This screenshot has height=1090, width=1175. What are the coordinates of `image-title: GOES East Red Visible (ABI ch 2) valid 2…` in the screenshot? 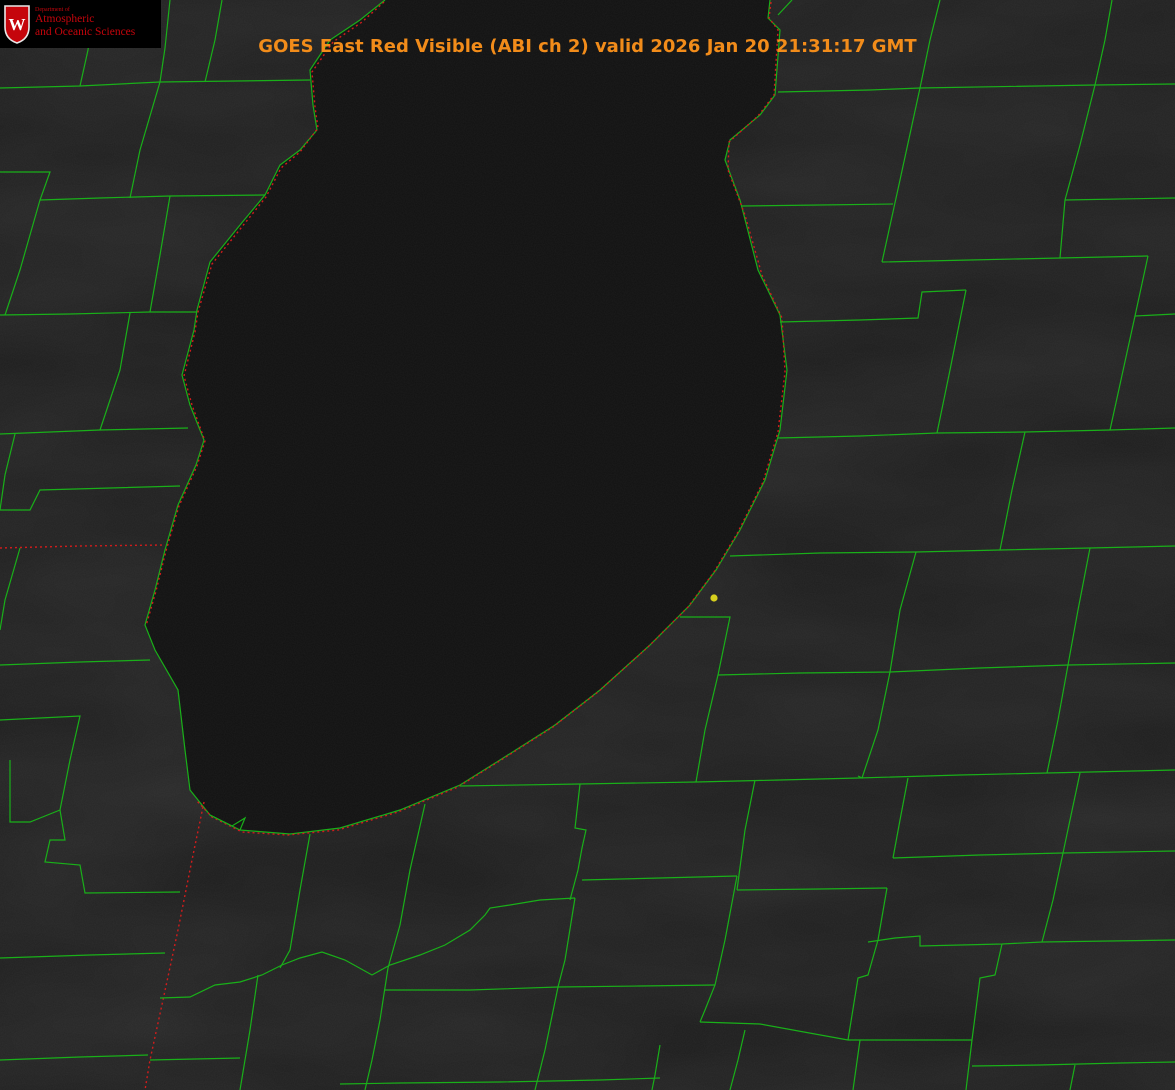 It's located at (587, 46).